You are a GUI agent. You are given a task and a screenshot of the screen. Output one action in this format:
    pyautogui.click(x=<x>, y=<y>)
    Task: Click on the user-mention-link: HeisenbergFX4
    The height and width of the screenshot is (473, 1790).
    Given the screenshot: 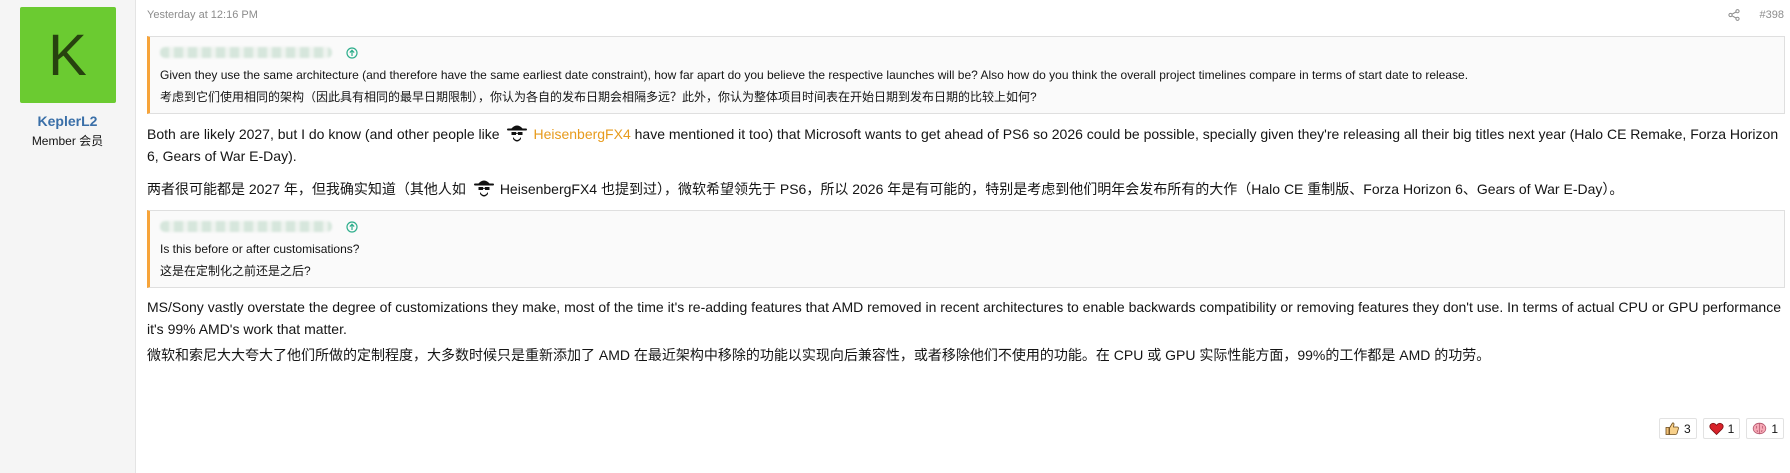 What is the action you would take?
    pyautogui.click(x=581, y=134)
    